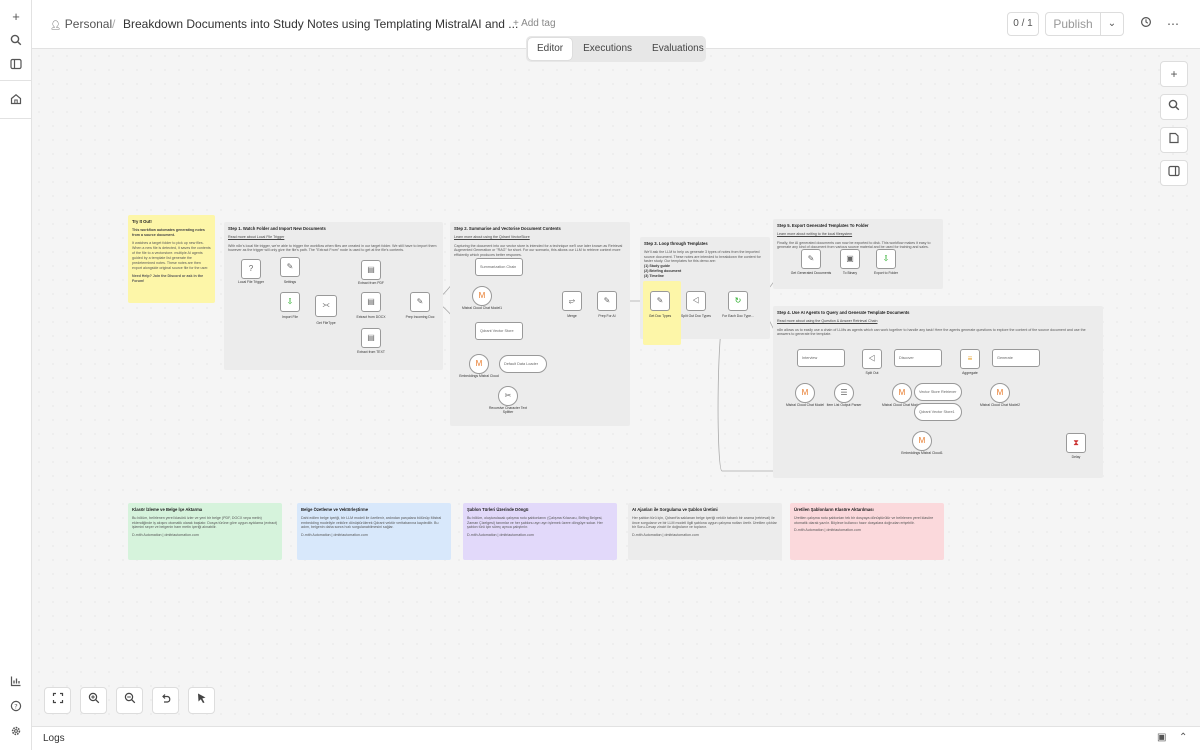 The width and height of the screenshot is (1200, 750). I want to click on split-doc-types-node: ⨞, so click(696, 301).